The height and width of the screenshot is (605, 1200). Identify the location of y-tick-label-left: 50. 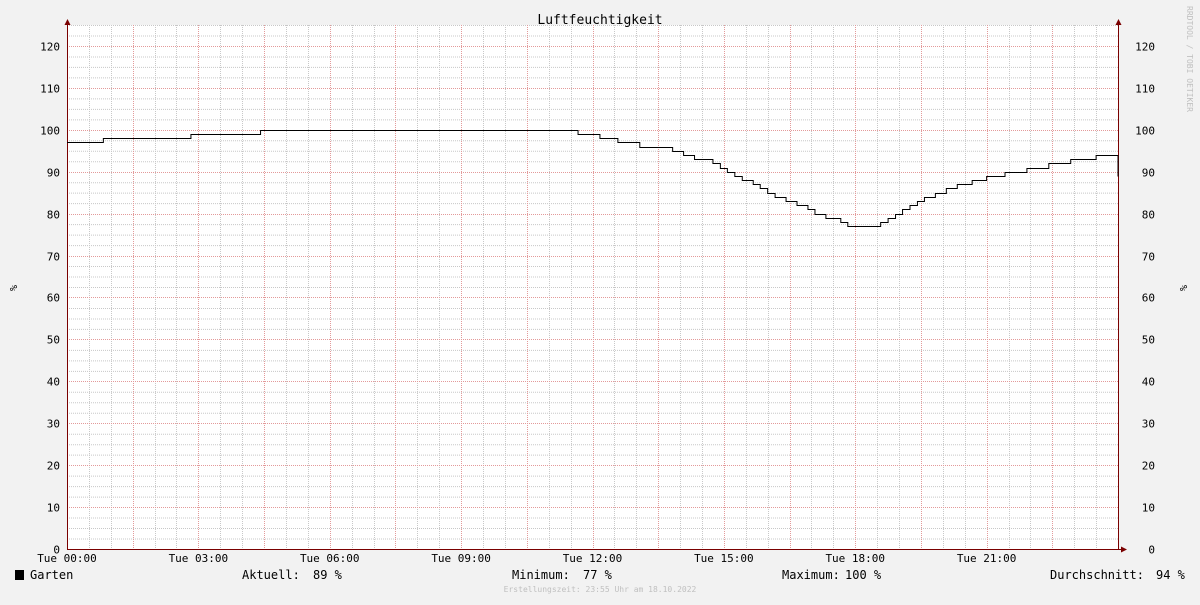
(53, 340).